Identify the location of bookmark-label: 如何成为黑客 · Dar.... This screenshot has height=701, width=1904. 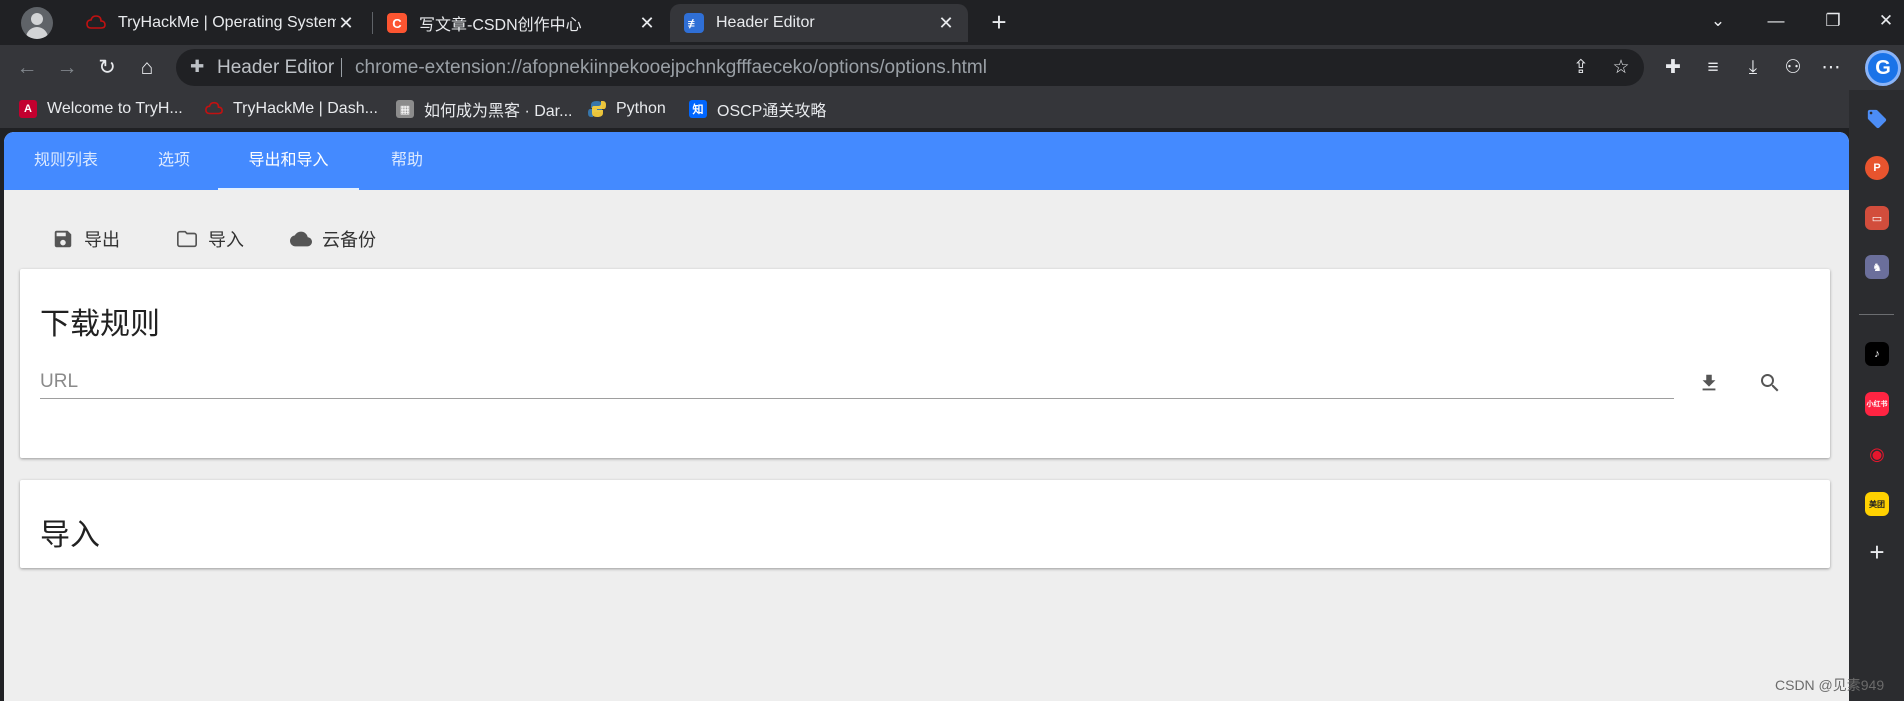
(498, 111).